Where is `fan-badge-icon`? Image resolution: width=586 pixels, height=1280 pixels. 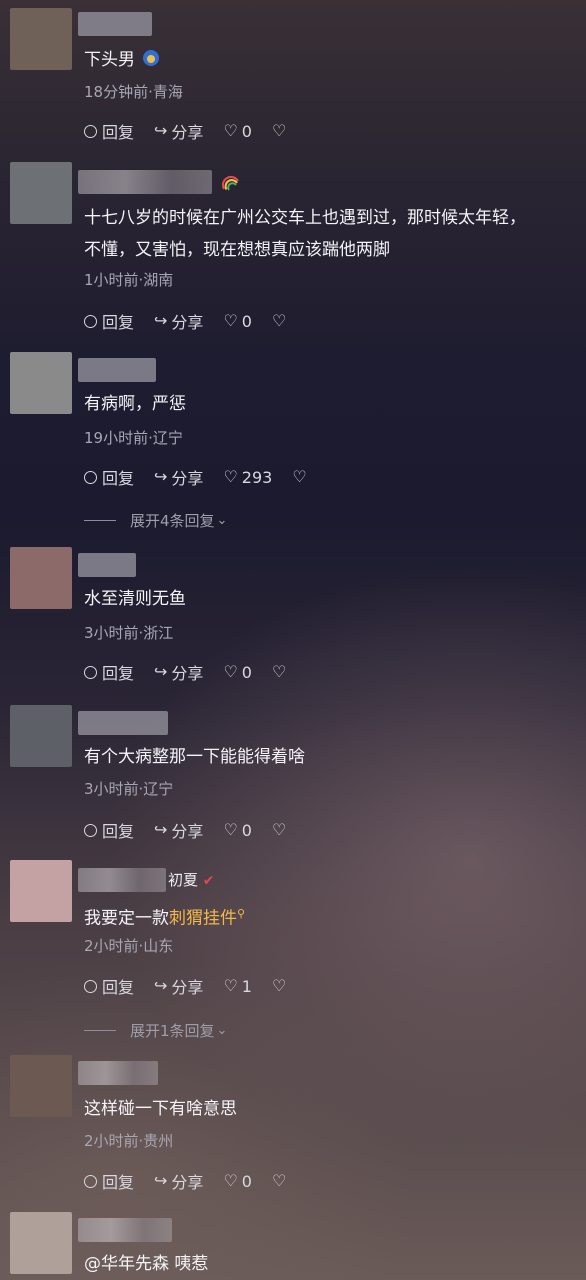
fan-badge-icon is located at coordinates (151, 58).